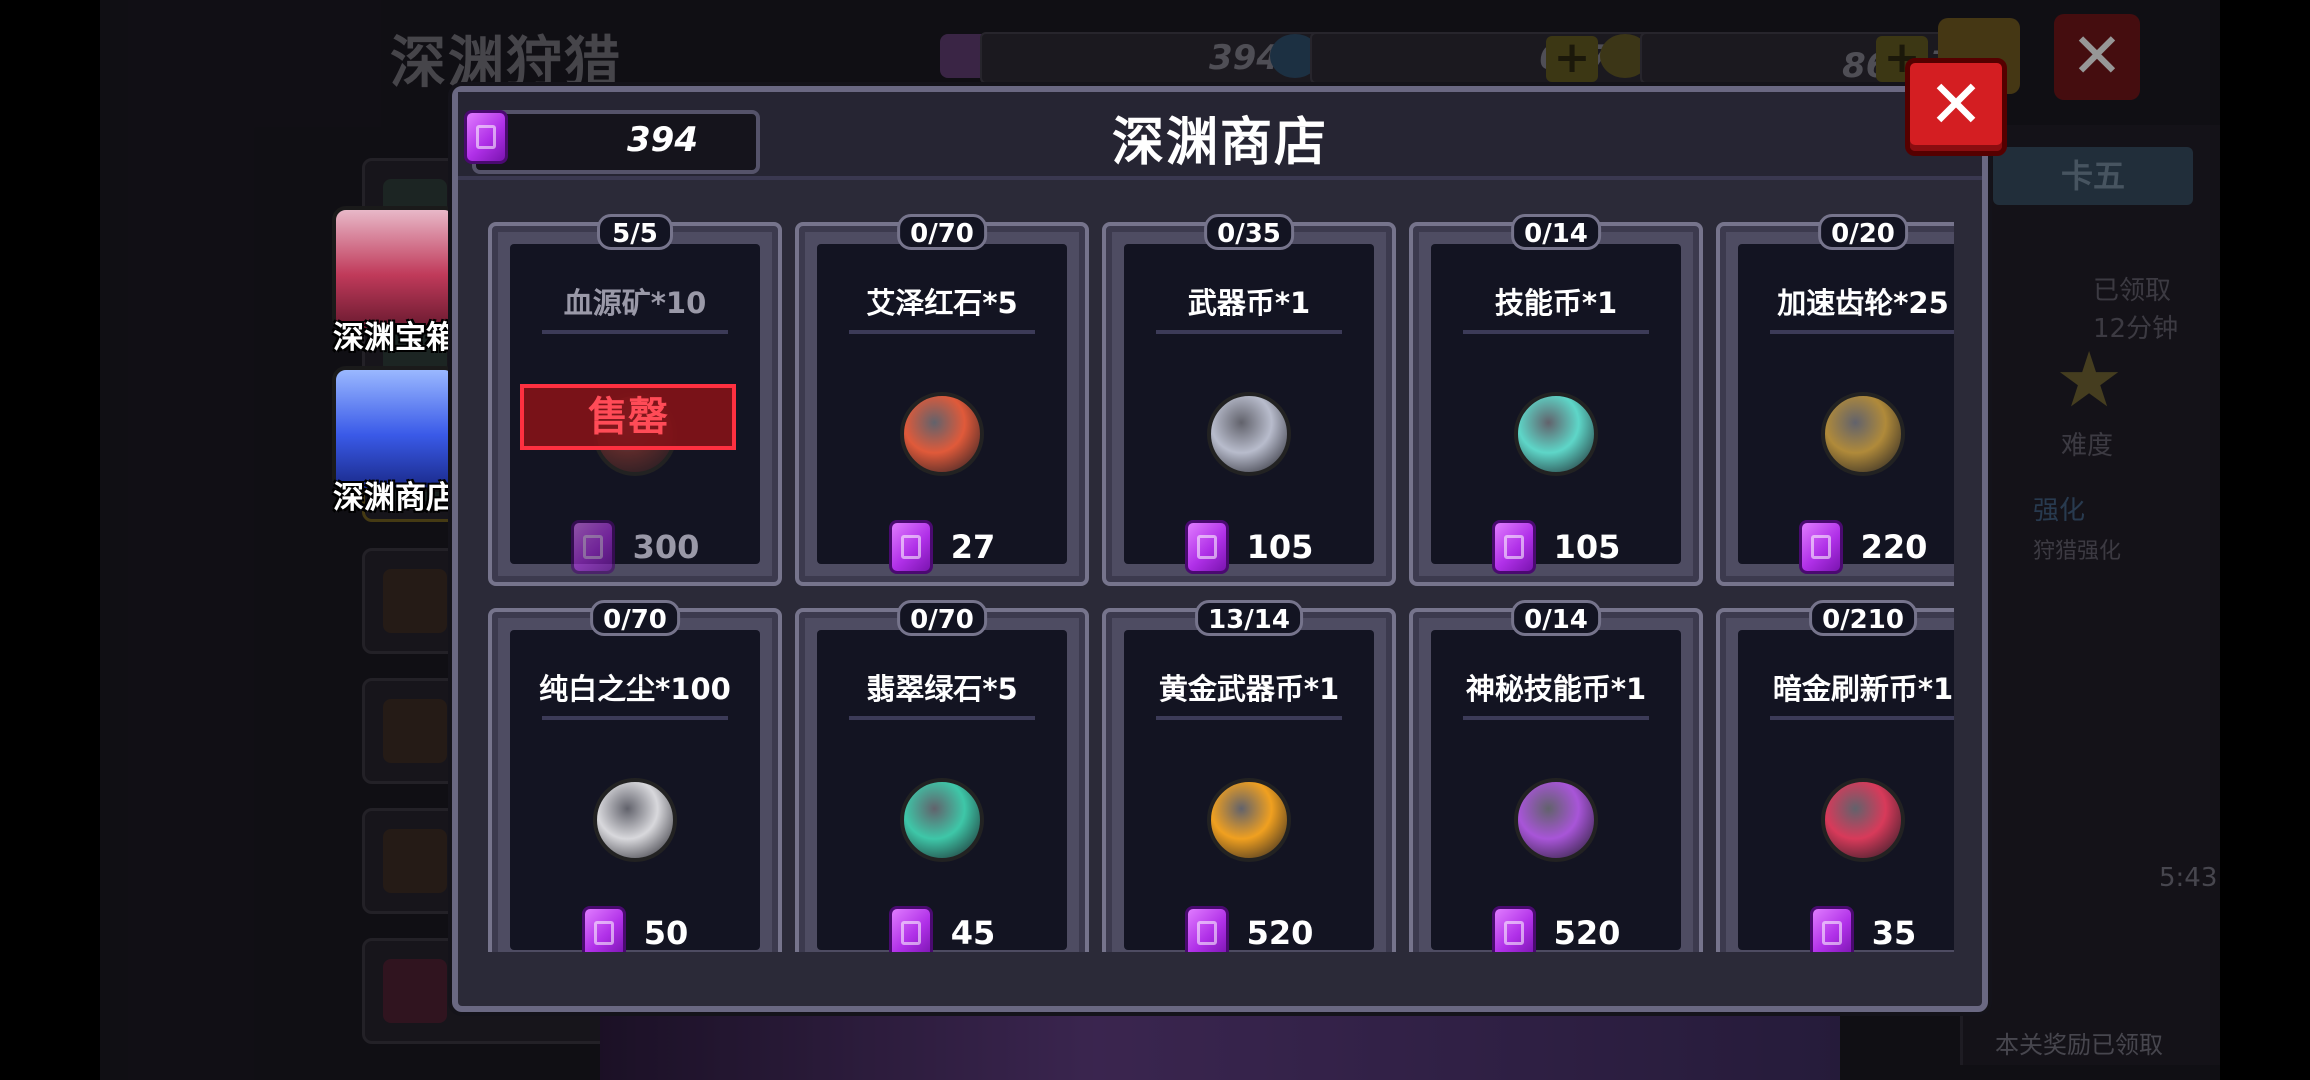  Describe the element at coordinates (1556, 303) in the screenshot. I see `item-name: 技能币*1` at that location.